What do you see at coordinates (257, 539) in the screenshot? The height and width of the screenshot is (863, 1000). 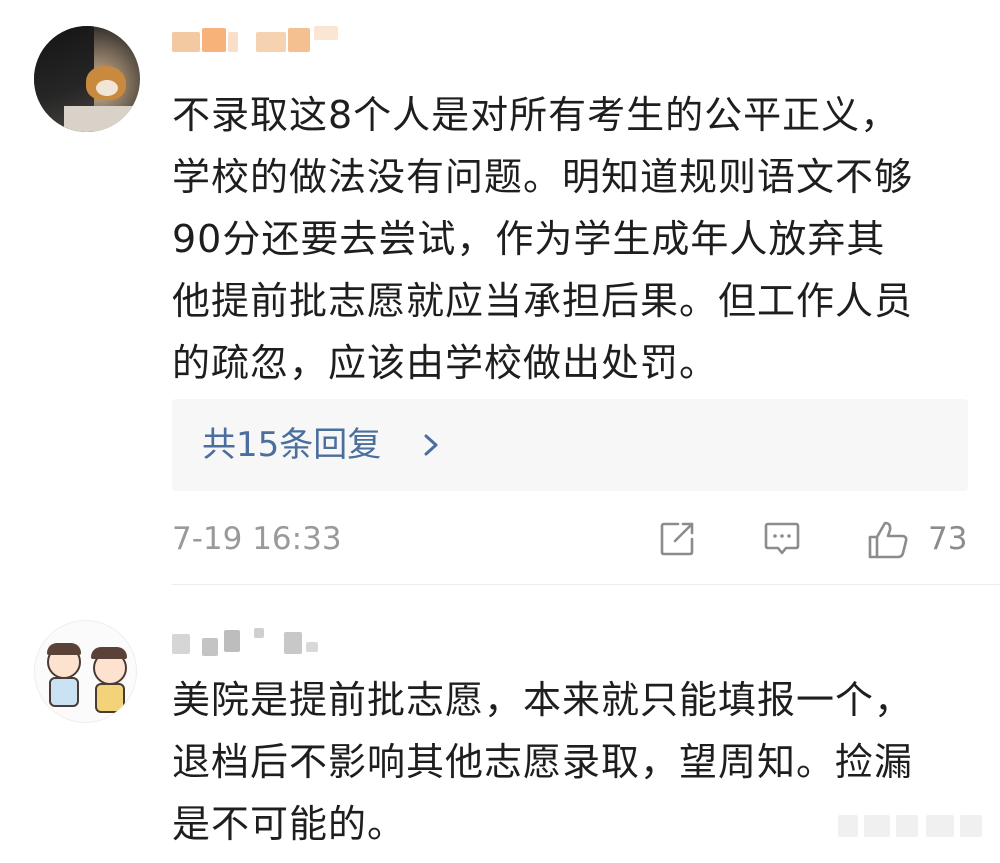 I see `comment-timestamp: 7-19 16:33` at bounding box center [257, 539].